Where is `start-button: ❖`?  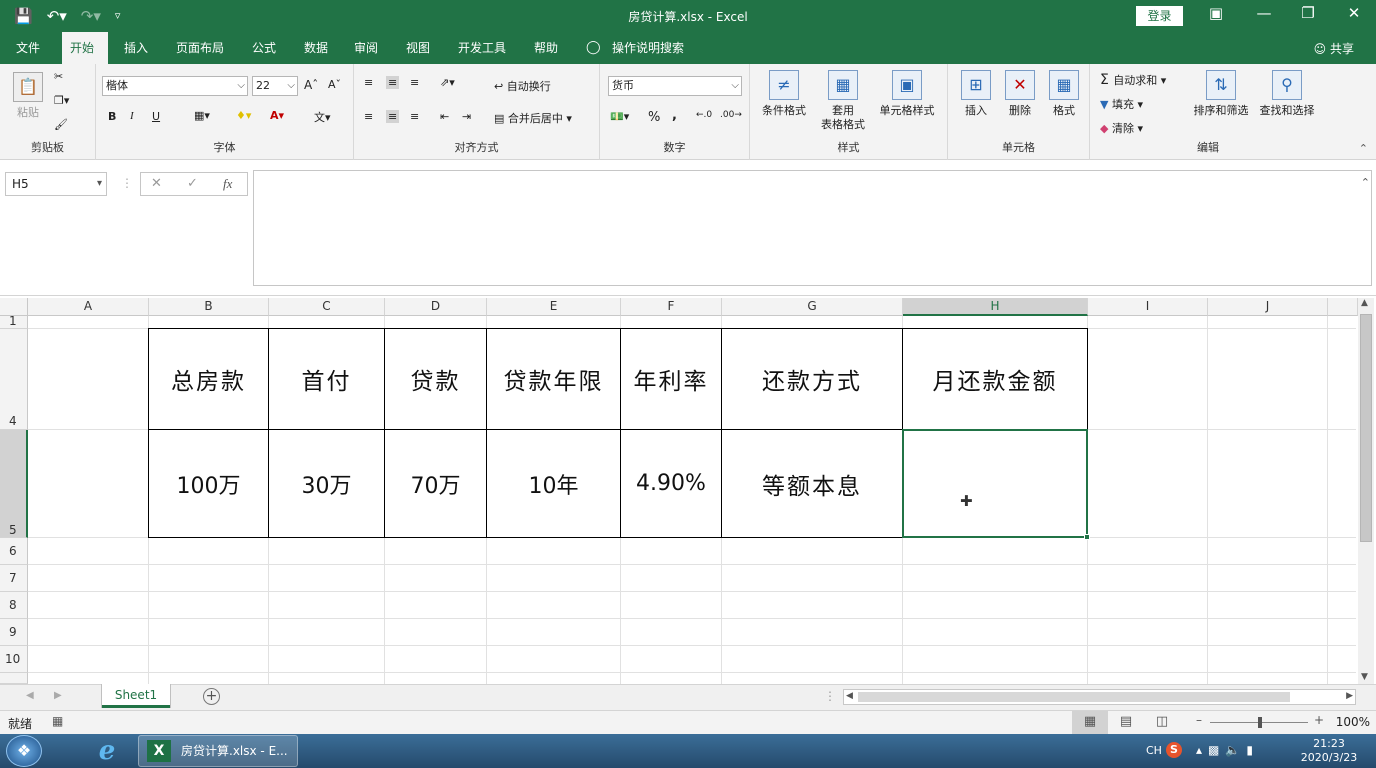 start-button: ❖ is located at coordinates (24, 751).